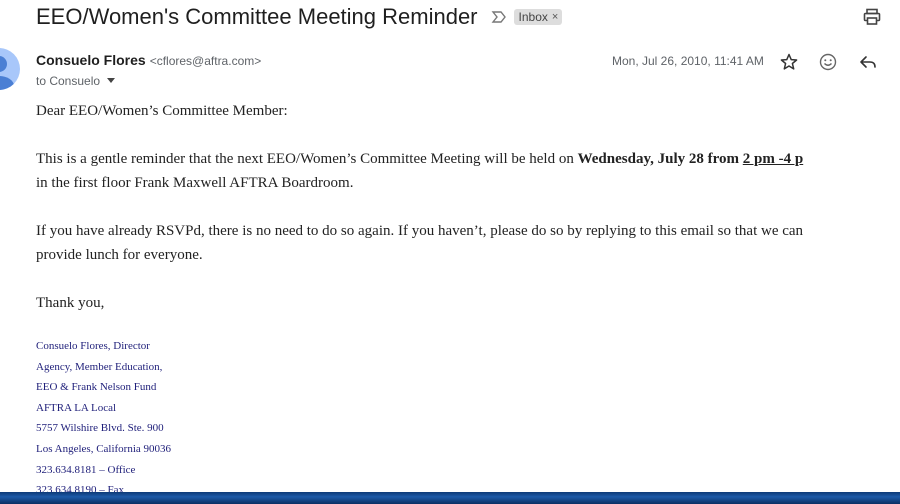  I want to click on print-icon, so click(872, 17).